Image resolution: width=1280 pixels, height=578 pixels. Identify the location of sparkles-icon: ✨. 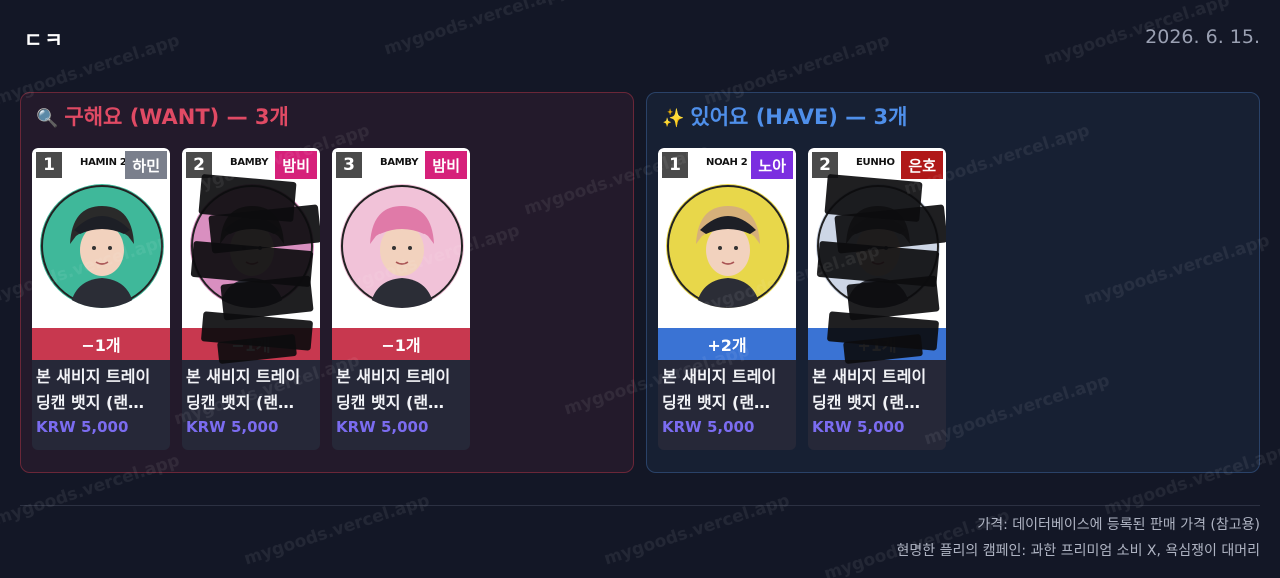
(673, 118).